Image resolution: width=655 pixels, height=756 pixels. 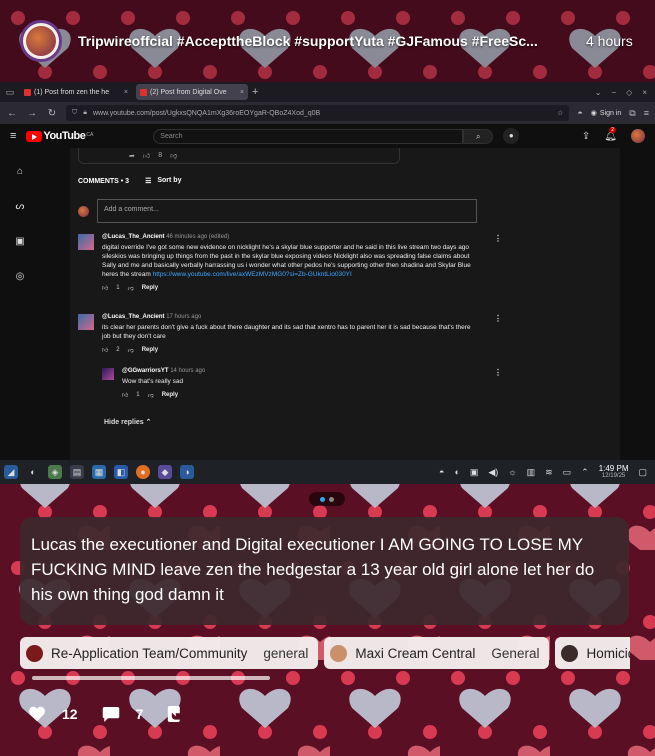 I want to click on tray-expand-icon: ⌃, so click(x=585, y=472).